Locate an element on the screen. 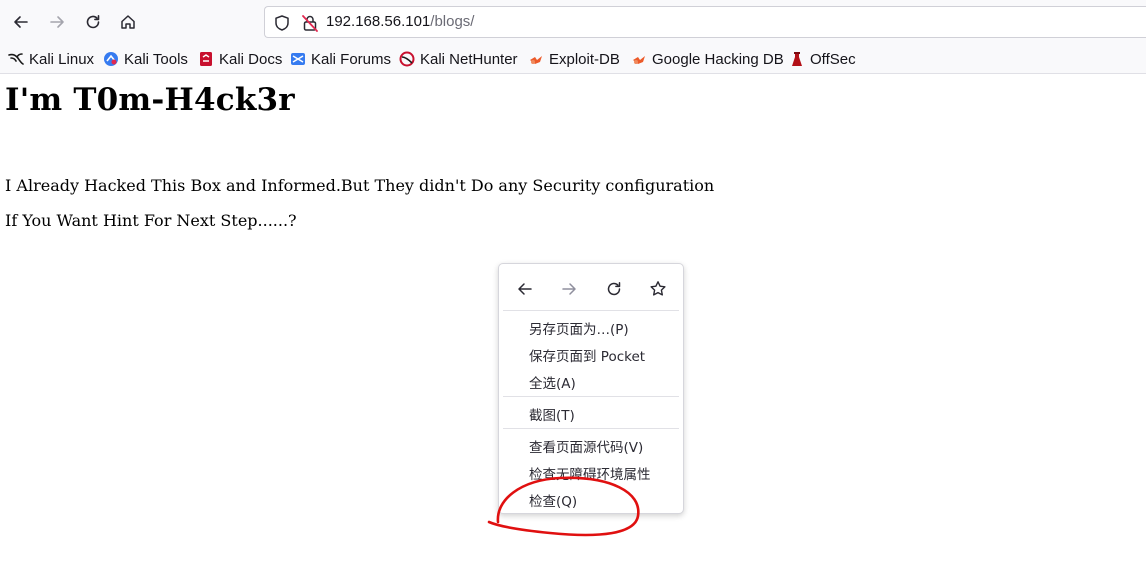  bookmark-kali-forums: Kali Forums is located at coordinates (340, 59).